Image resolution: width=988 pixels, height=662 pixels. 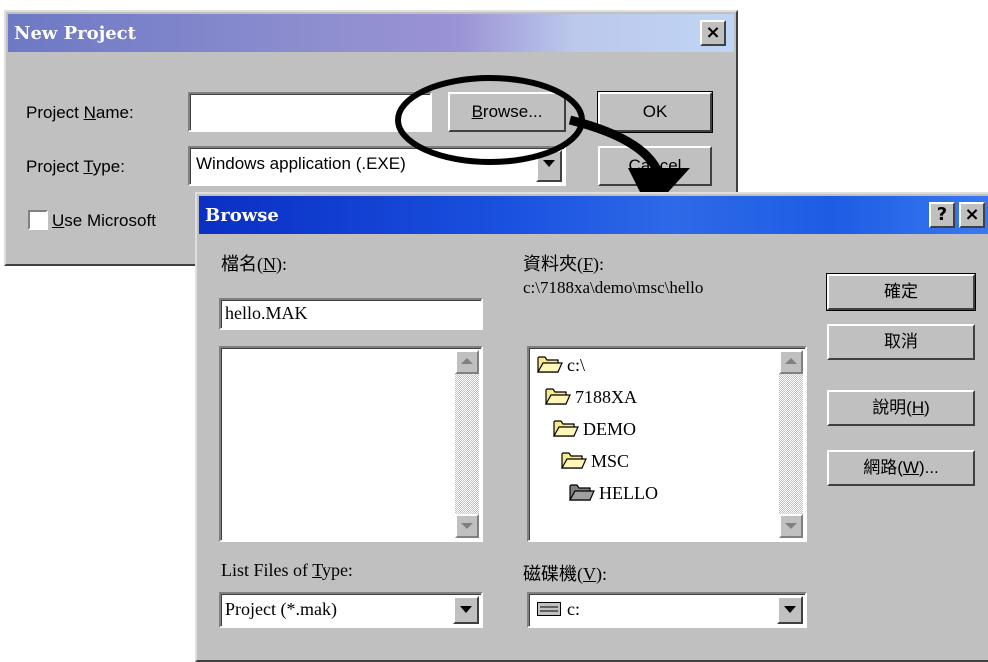 What do you see at coordinates (565, 574) in the screenshot?
I see `drives-label: 磁碟機(V):` at bounding box center [565, 574].